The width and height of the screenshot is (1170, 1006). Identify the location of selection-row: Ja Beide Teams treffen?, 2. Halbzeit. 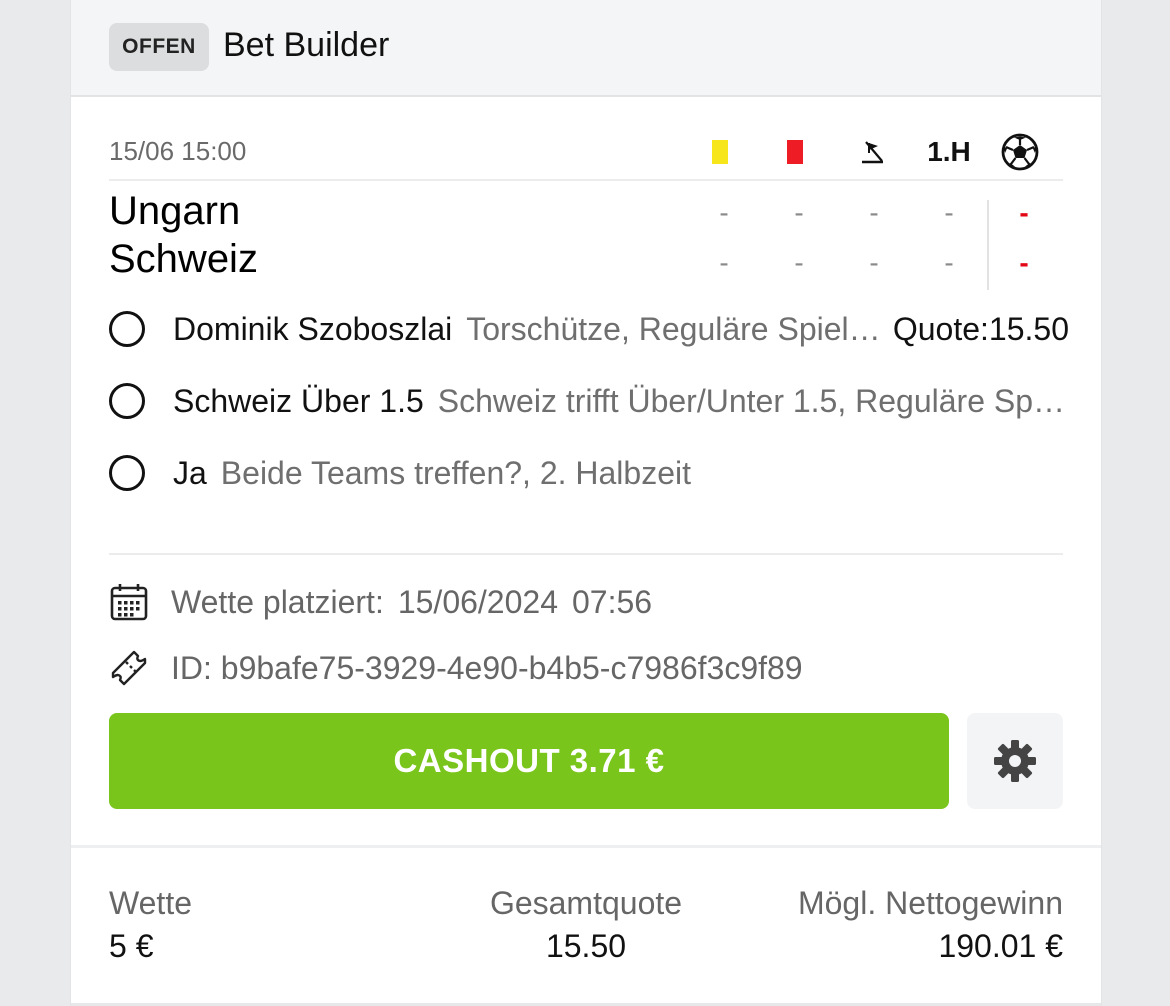
(589, 473).